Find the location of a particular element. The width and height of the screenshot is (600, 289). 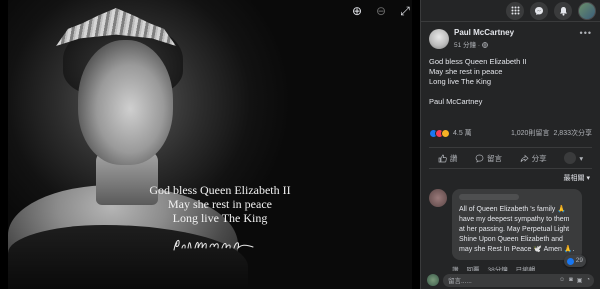

post-stats: 4.5 萬 1,020則留言 2,833次分享 is located at coordinates (510, 133).